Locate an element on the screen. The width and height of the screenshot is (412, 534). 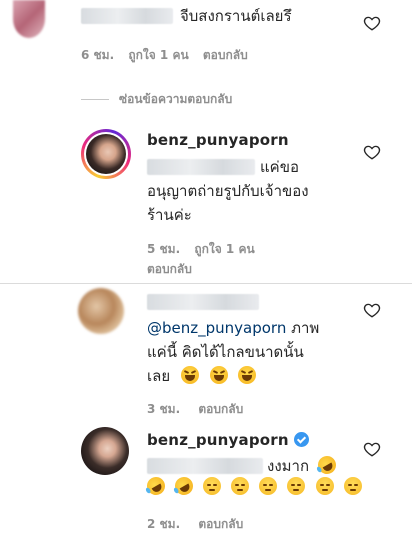
reply-time: 5 ชม. is located at coordinates (164, 249).